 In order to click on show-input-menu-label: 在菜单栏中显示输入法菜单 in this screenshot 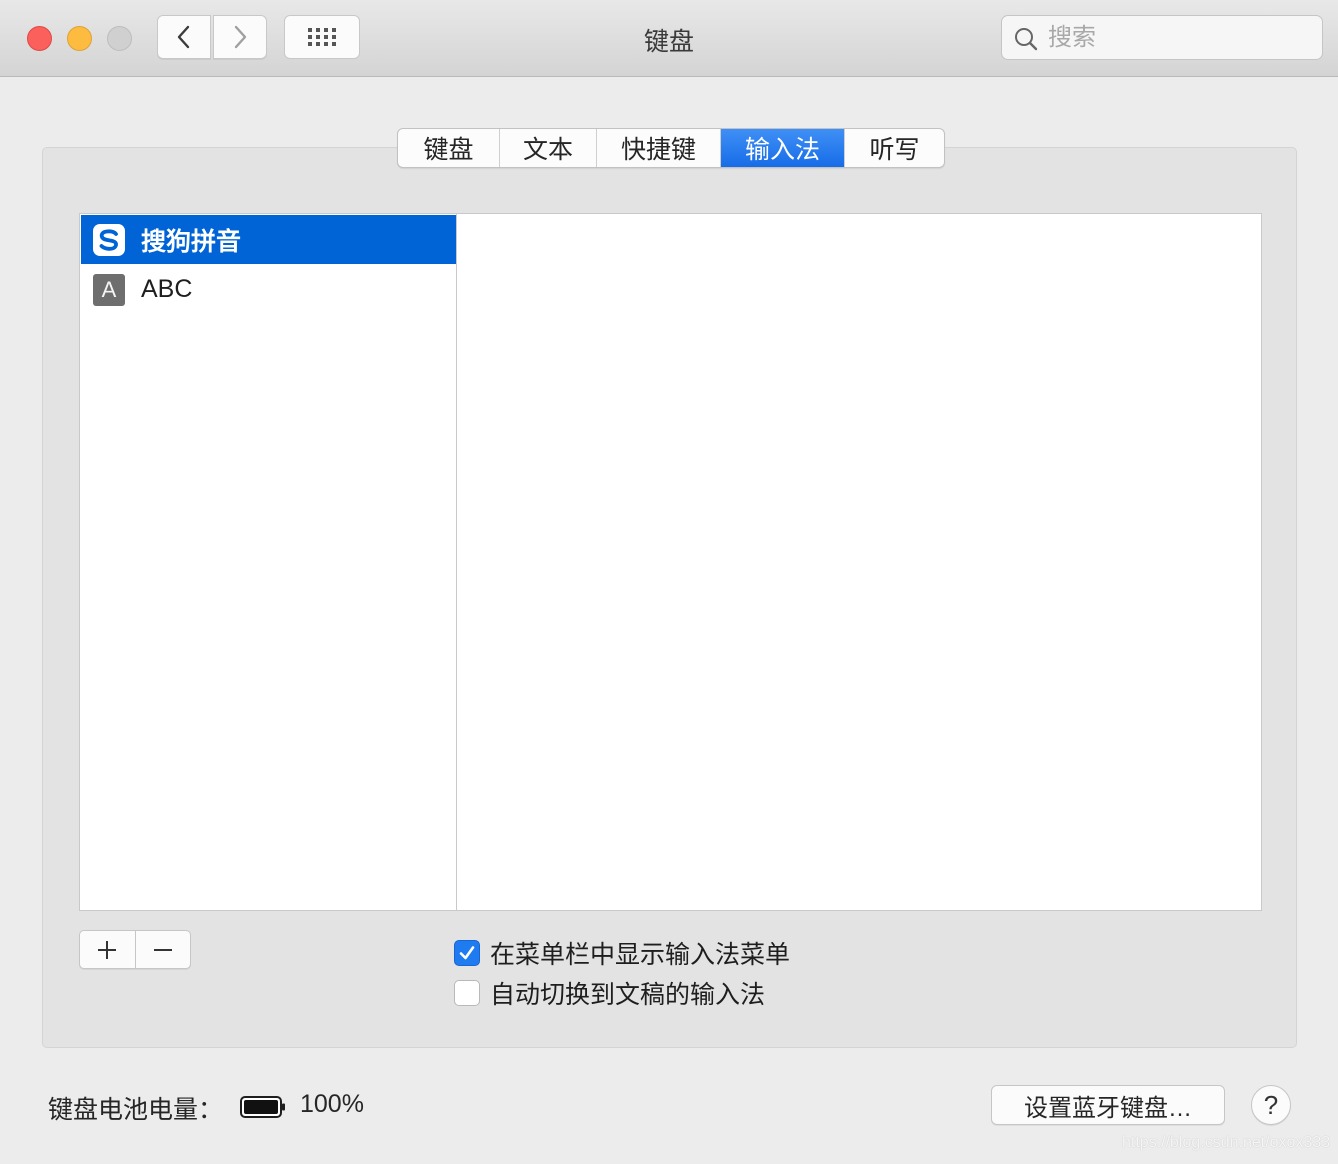, I will do `click(640, 955)`.